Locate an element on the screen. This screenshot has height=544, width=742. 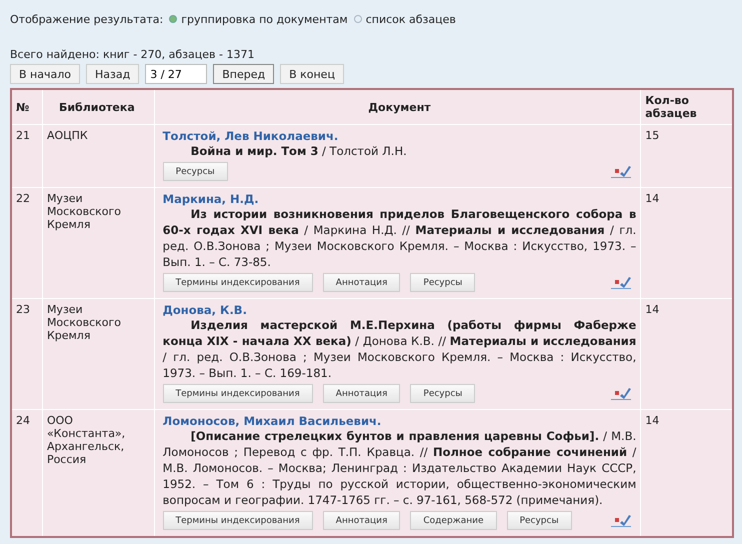
page-field: 3 / 27 is located at coordinates (176, 74).